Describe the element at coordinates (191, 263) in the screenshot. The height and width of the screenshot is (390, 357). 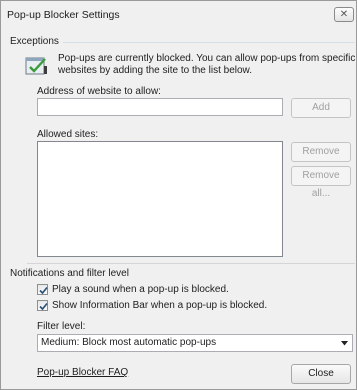
I see `section-divider` at that location.